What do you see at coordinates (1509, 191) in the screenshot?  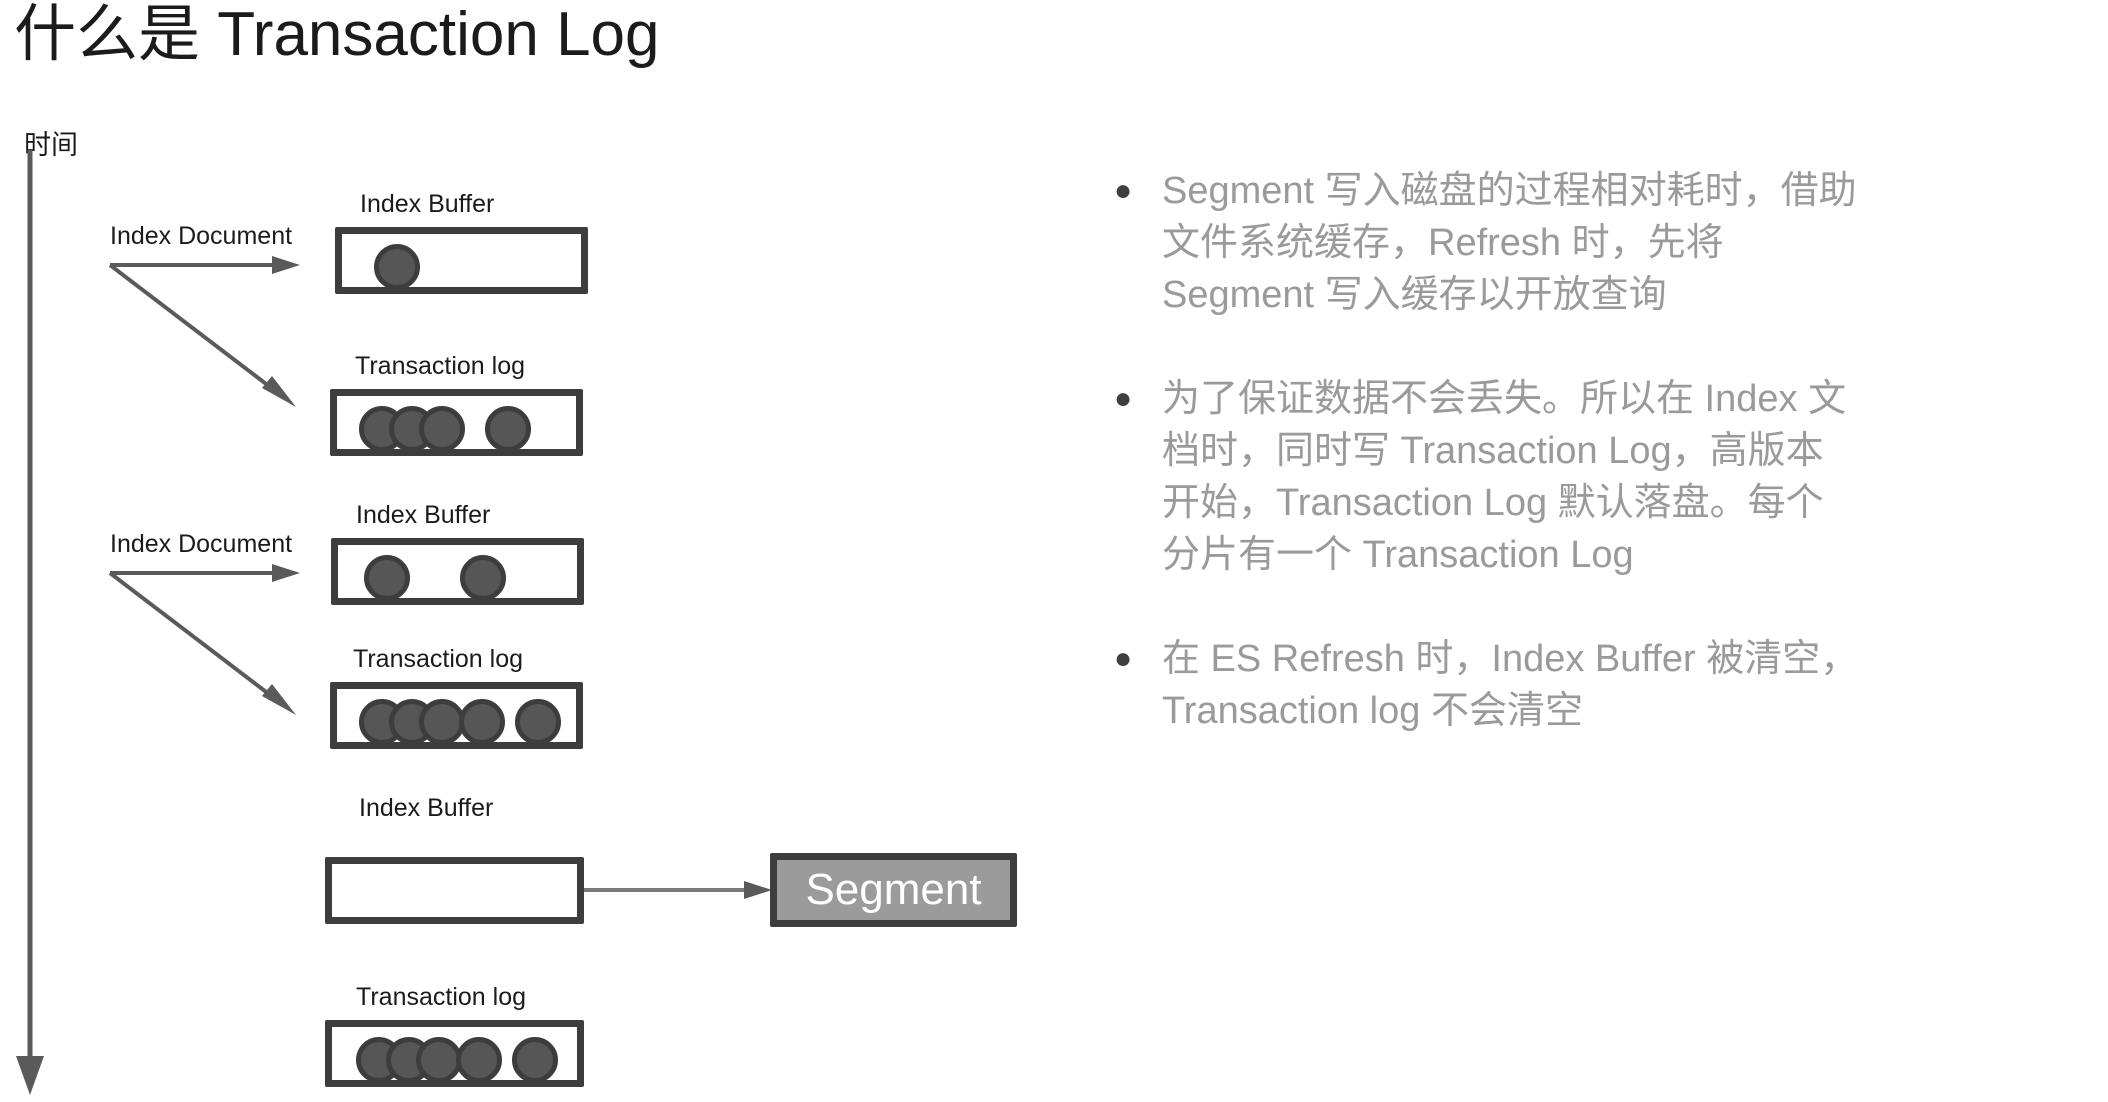 I see `bullet-line: Segment 写入磁盘的过程相对耗时，借助` at bounding box center [1509, 191].